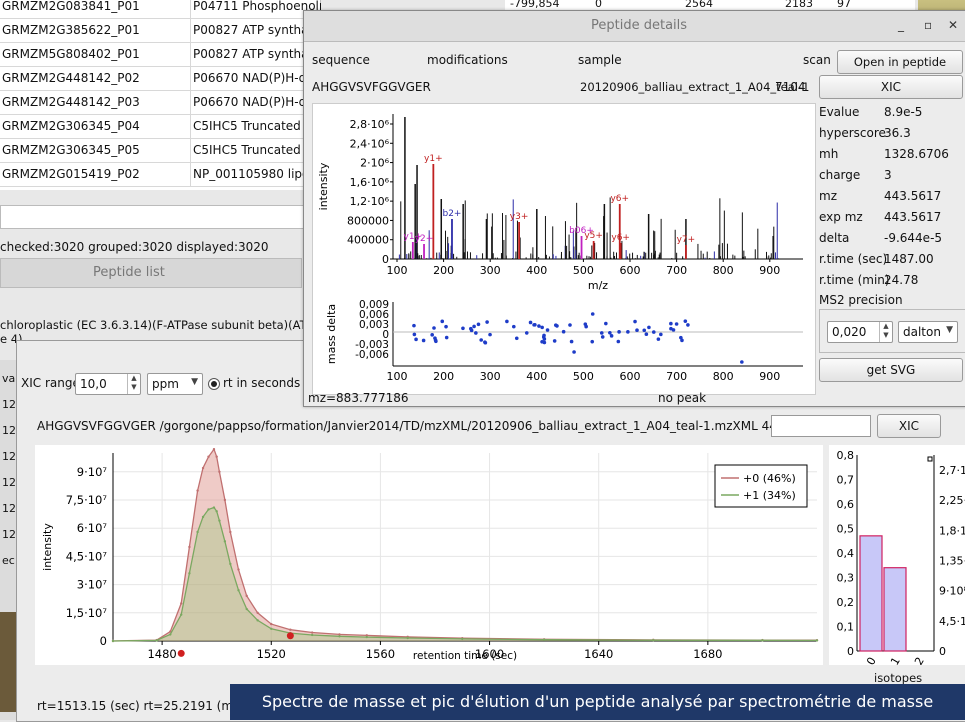 The height and width of the screenshot is (722, 965). Describe the element at coordinates (634, 26) in the screenshot. I see `window-titlebar: Peptide details _ ▫ ✕` at that location.